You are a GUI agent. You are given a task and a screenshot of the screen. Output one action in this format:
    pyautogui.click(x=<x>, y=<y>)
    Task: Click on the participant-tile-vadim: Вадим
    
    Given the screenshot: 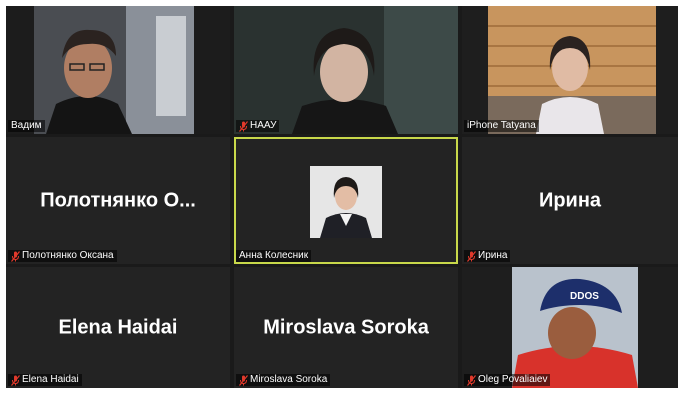 What is the action you would take?
    pyautogui.click(x=118, y=70)
    